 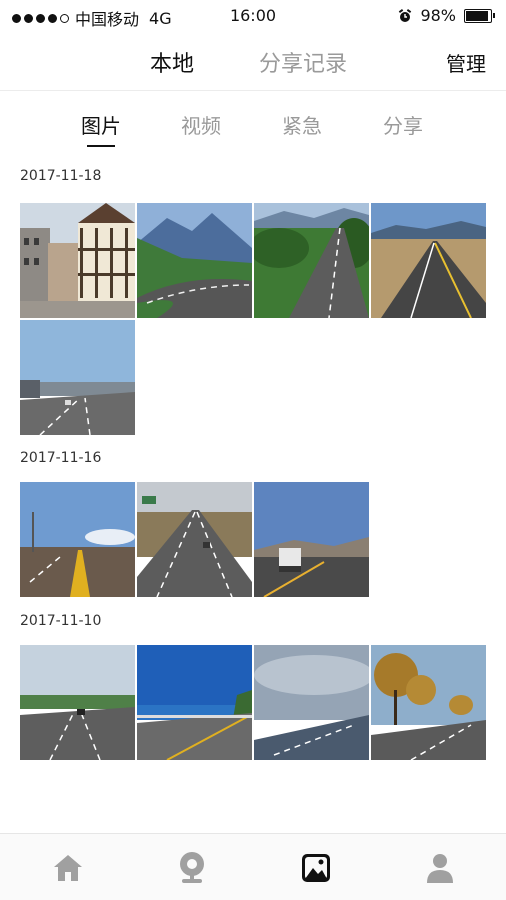 I want to click on alarm-icon, so click(x=405, y=15).